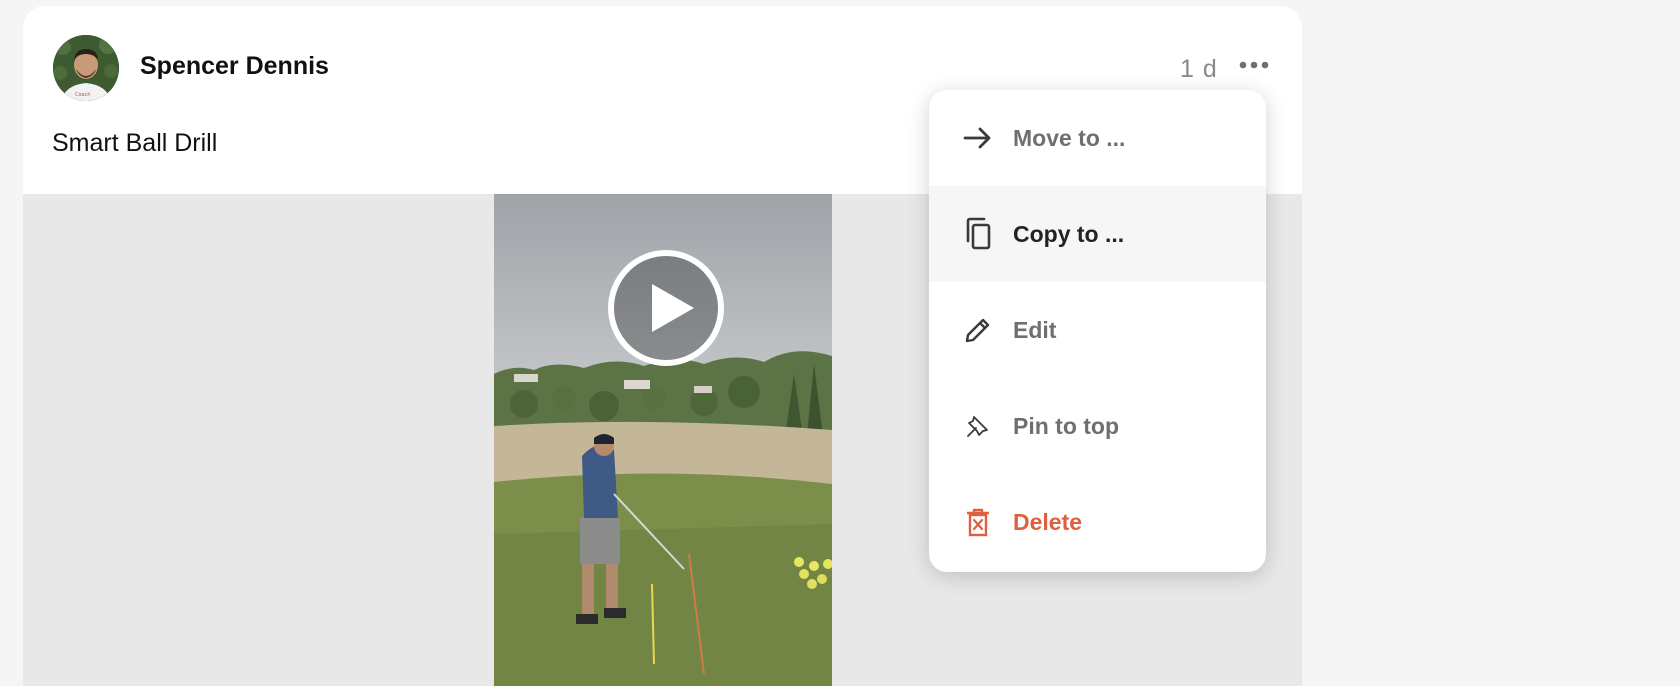 Image resolution: width=1680 pixels, height=686 pixels. What do you see at coordinates (1048, 521) in the screenshot?
I see `menu-item-label: Delete` at bounding box center [1048, 521].